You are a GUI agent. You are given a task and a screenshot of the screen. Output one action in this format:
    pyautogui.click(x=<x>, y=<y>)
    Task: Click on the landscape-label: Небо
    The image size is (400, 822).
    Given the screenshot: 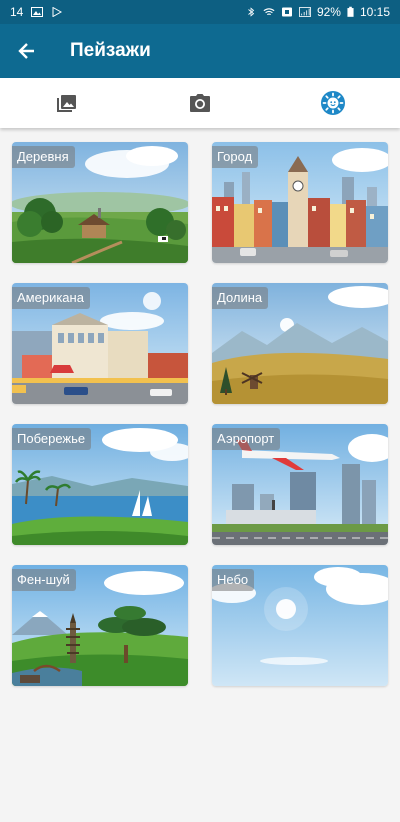 What is the action you would take?
    pyautogui.click(x=233, y=580)
    